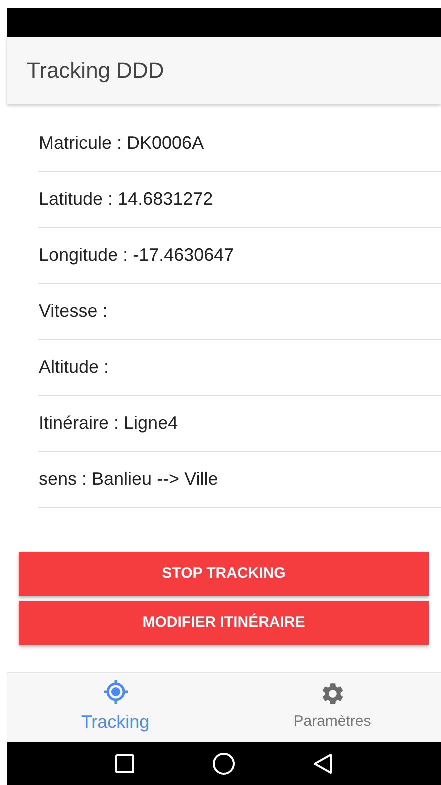 The height and width of the screenshot is (785, 441). Describe the element at coordinates (128, 479) in the screenshot. I see `field-text: sens : Banlieu --> Ville` at that location.